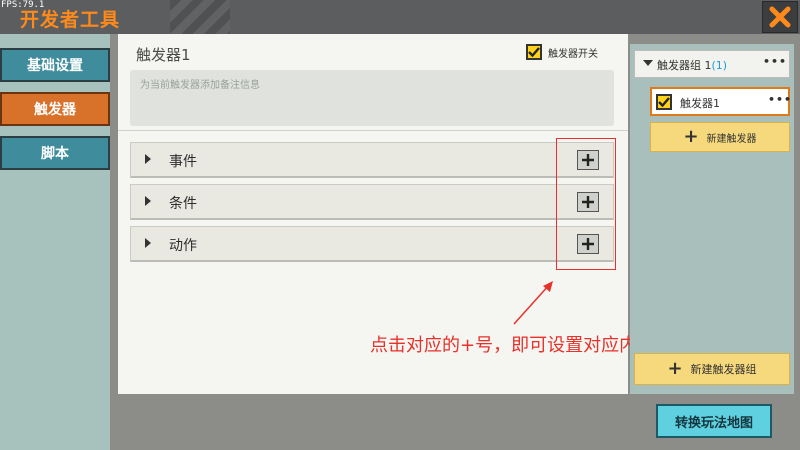  I want to click on annotation-text: 点击对应的+号，即可设置对应内容, so click(513, 345).